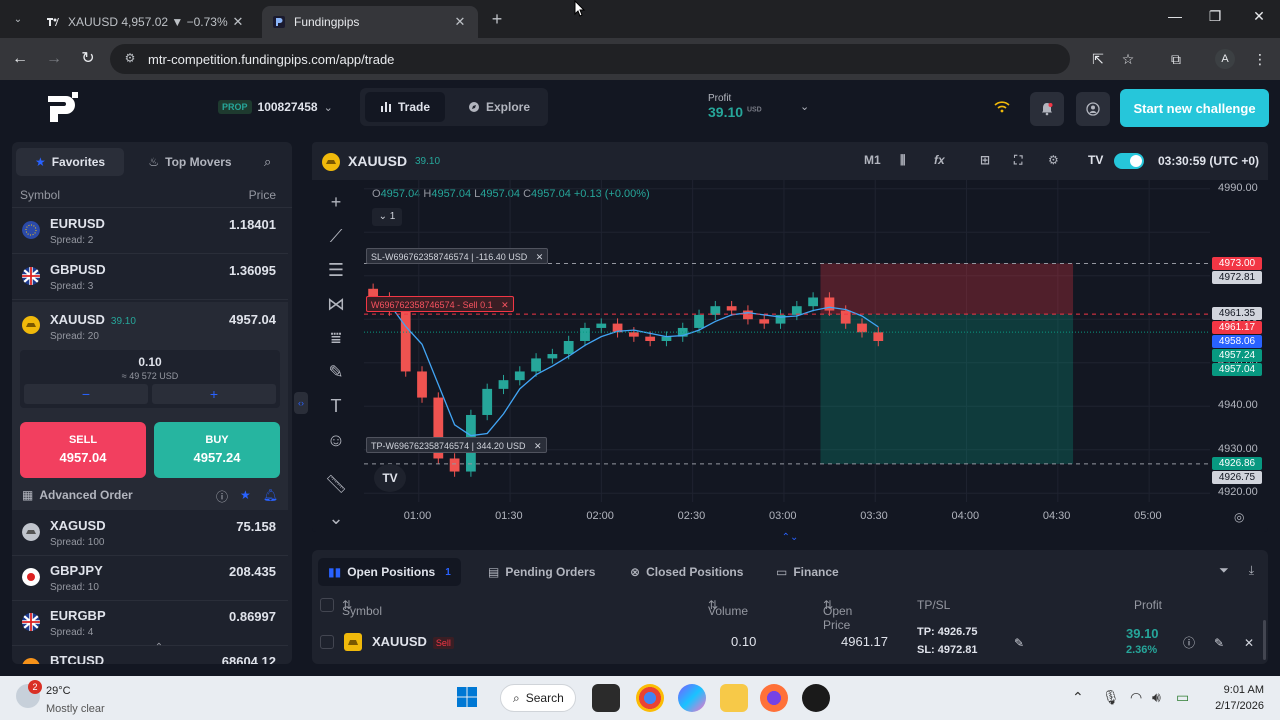 The height and width of the screenshot is (720, 1280). What do you see at coordinates (370, 22) in the screenshot?
I see `browser-tab-fundingpips: Fundingpips ✕` at bounding box center [370, 22].